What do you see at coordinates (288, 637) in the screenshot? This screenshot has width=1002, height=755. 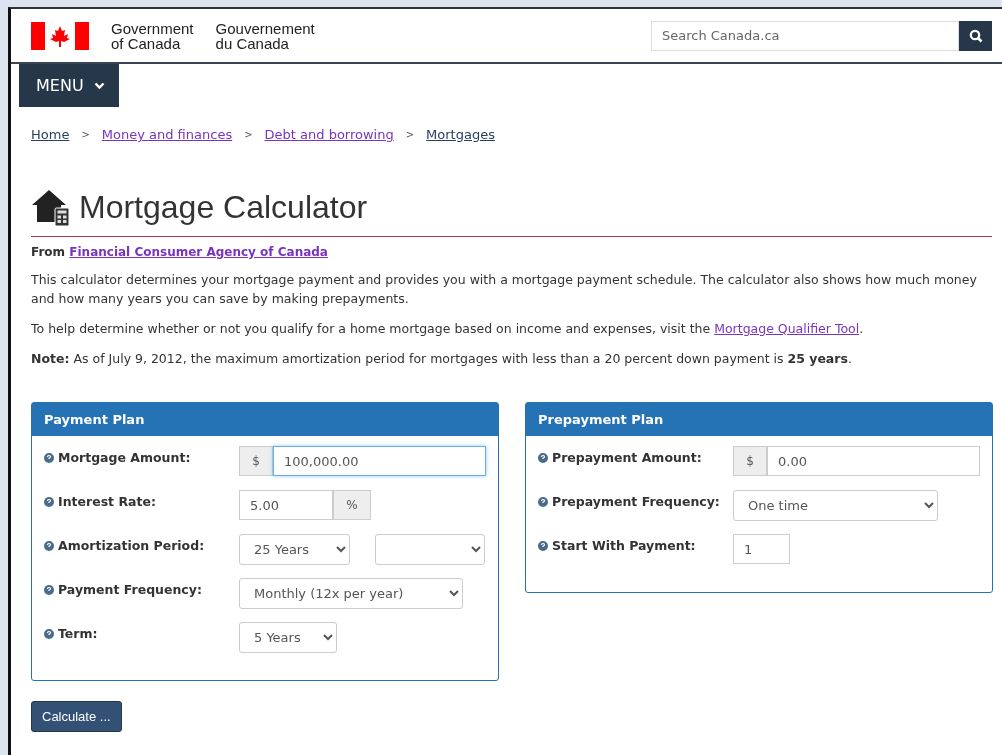 I see `dropdown-select: 5 Years` at bounding box center [288, 637].